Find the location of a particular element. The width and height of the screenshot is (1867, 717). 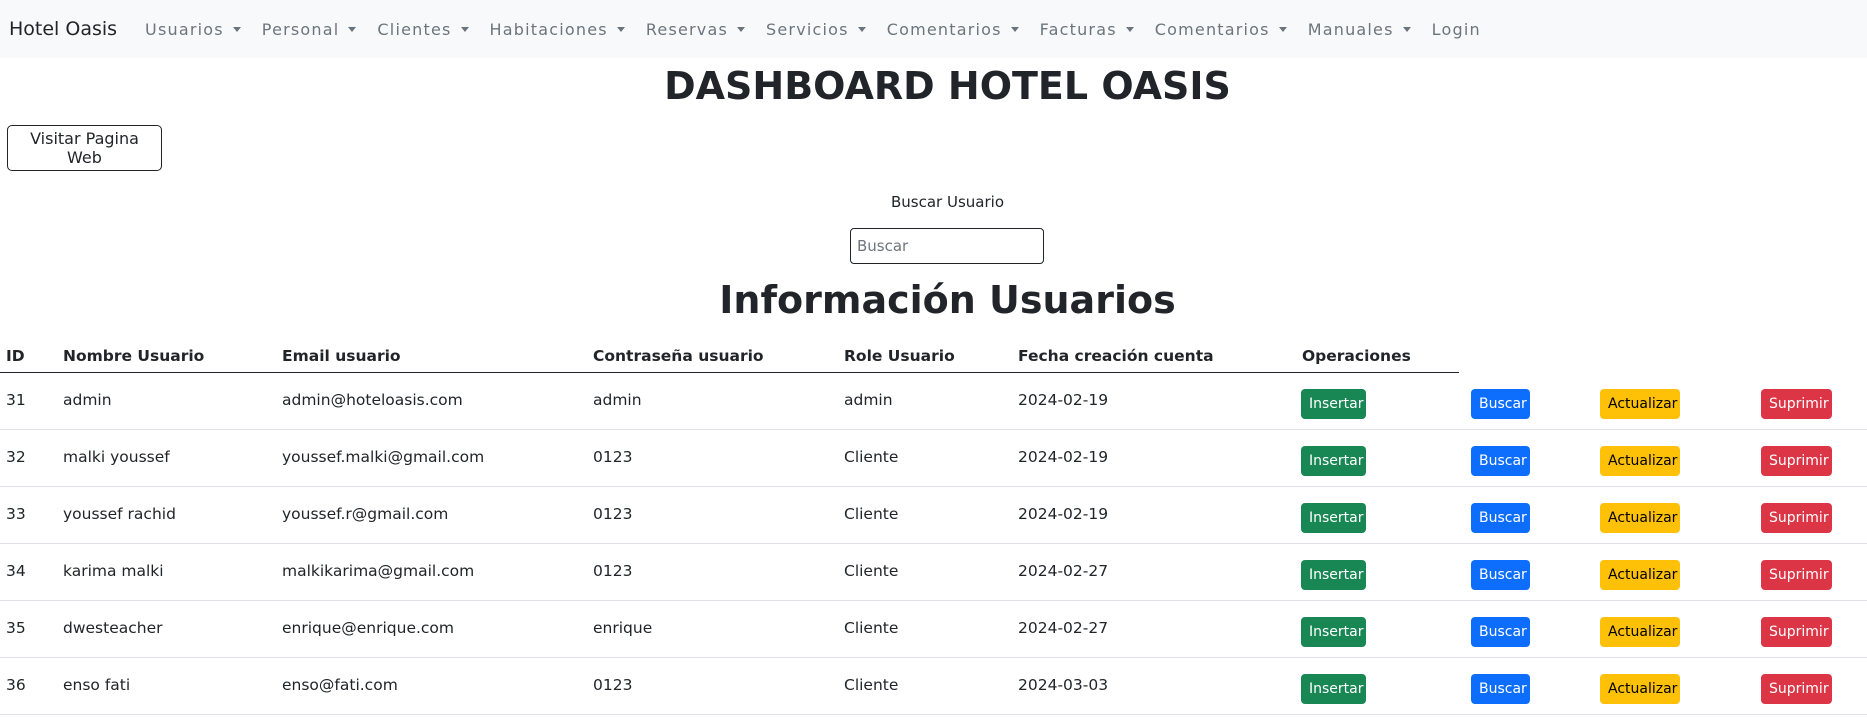

section-title: Información Usuarios is located at coordinates (947, 300).